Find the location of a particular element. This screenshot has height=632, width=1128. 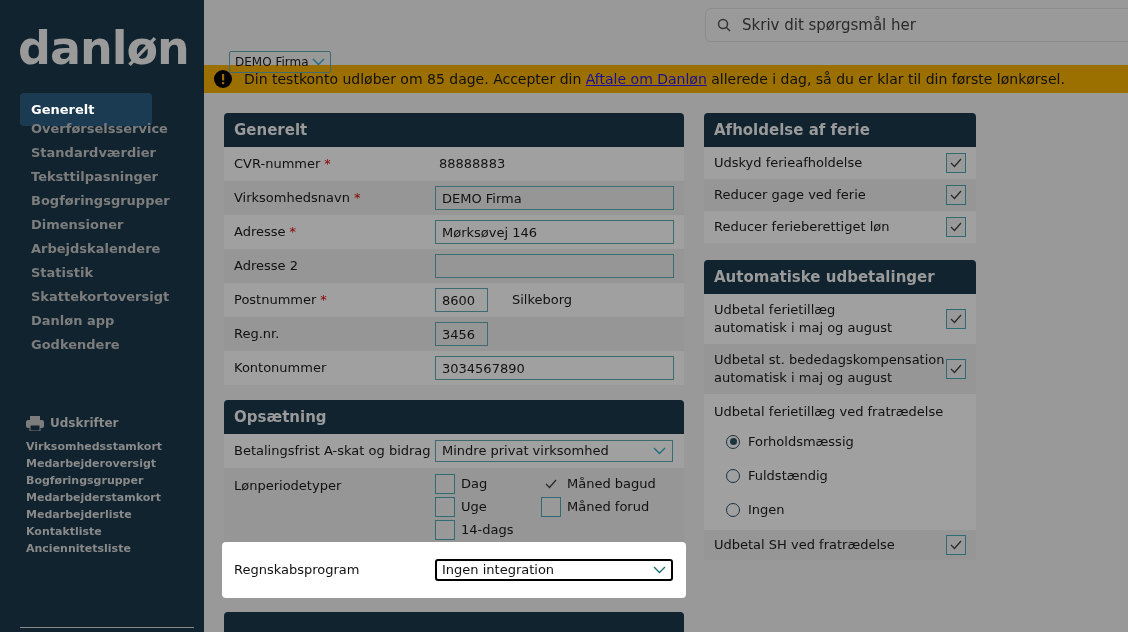

checkbox-label: Dag is located at coordinates (474, 484).